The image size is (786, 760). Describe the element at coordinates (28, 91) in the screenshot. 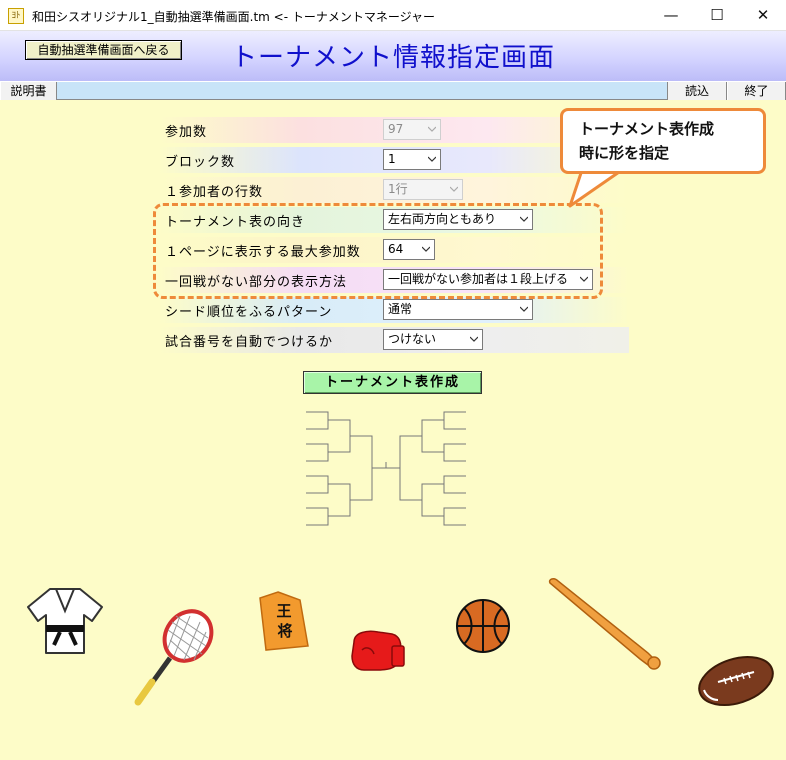

I see `manual-button: 説明書` at that location.